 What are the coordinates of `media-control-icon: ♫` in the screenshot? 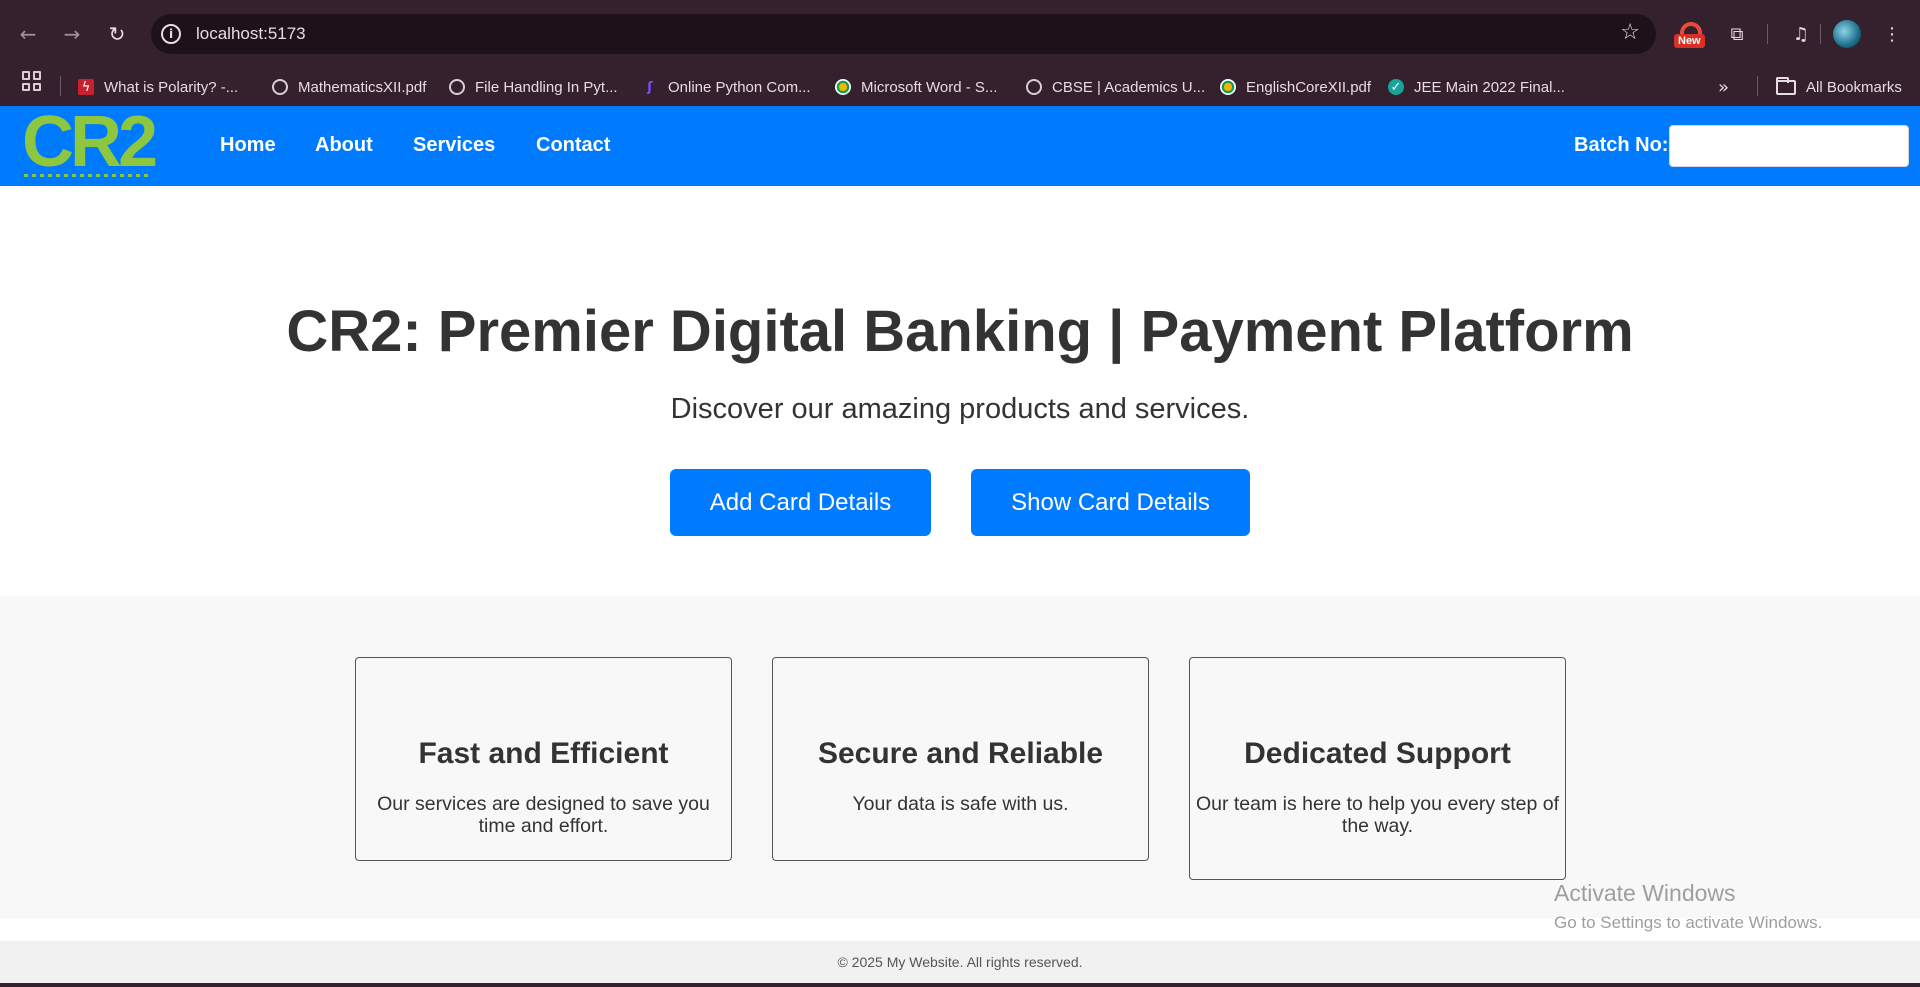 It's located at (1801, 34).